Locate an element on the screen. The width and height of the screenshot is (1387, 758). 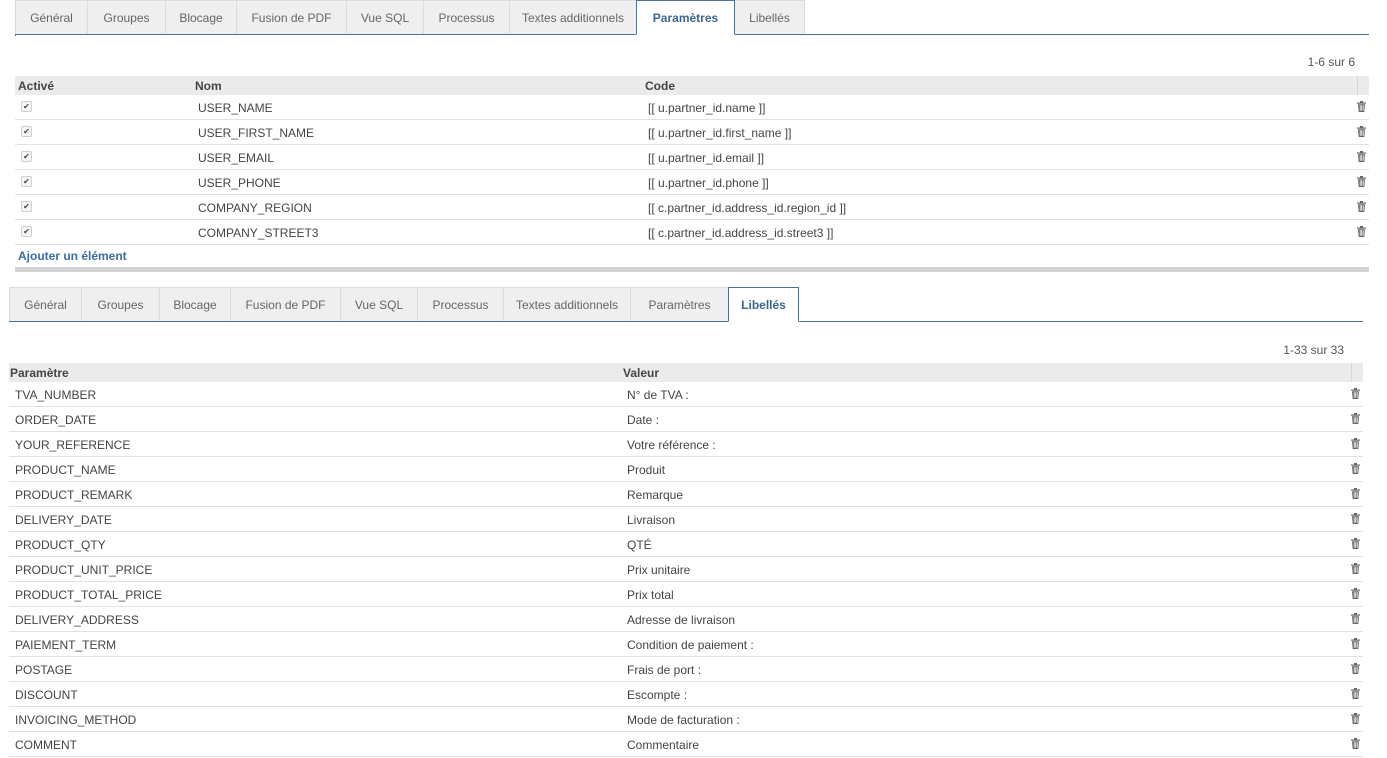
table-row: DELIVERY_DATE Livraison is located at coordinates (686, 519).